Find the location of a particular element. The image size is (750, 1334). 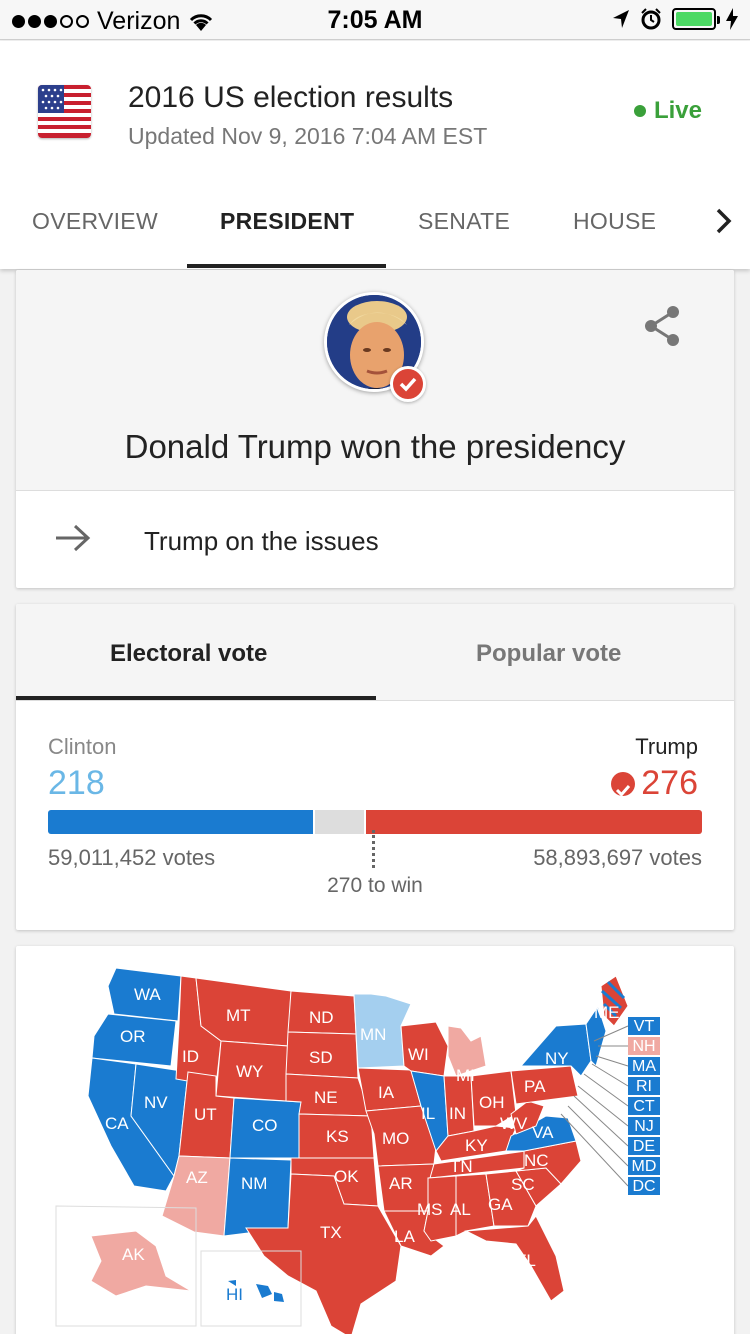

clinton-electoral-count: 218 is located at coordinates (76, 783).